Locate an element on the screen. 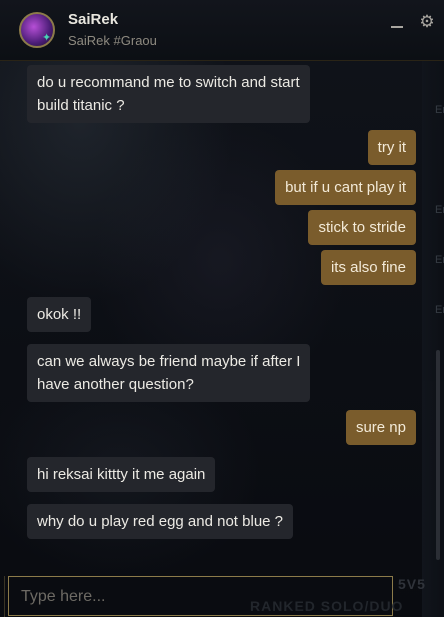  message-text-line: stick to stride is located at coordinates (362, 227).